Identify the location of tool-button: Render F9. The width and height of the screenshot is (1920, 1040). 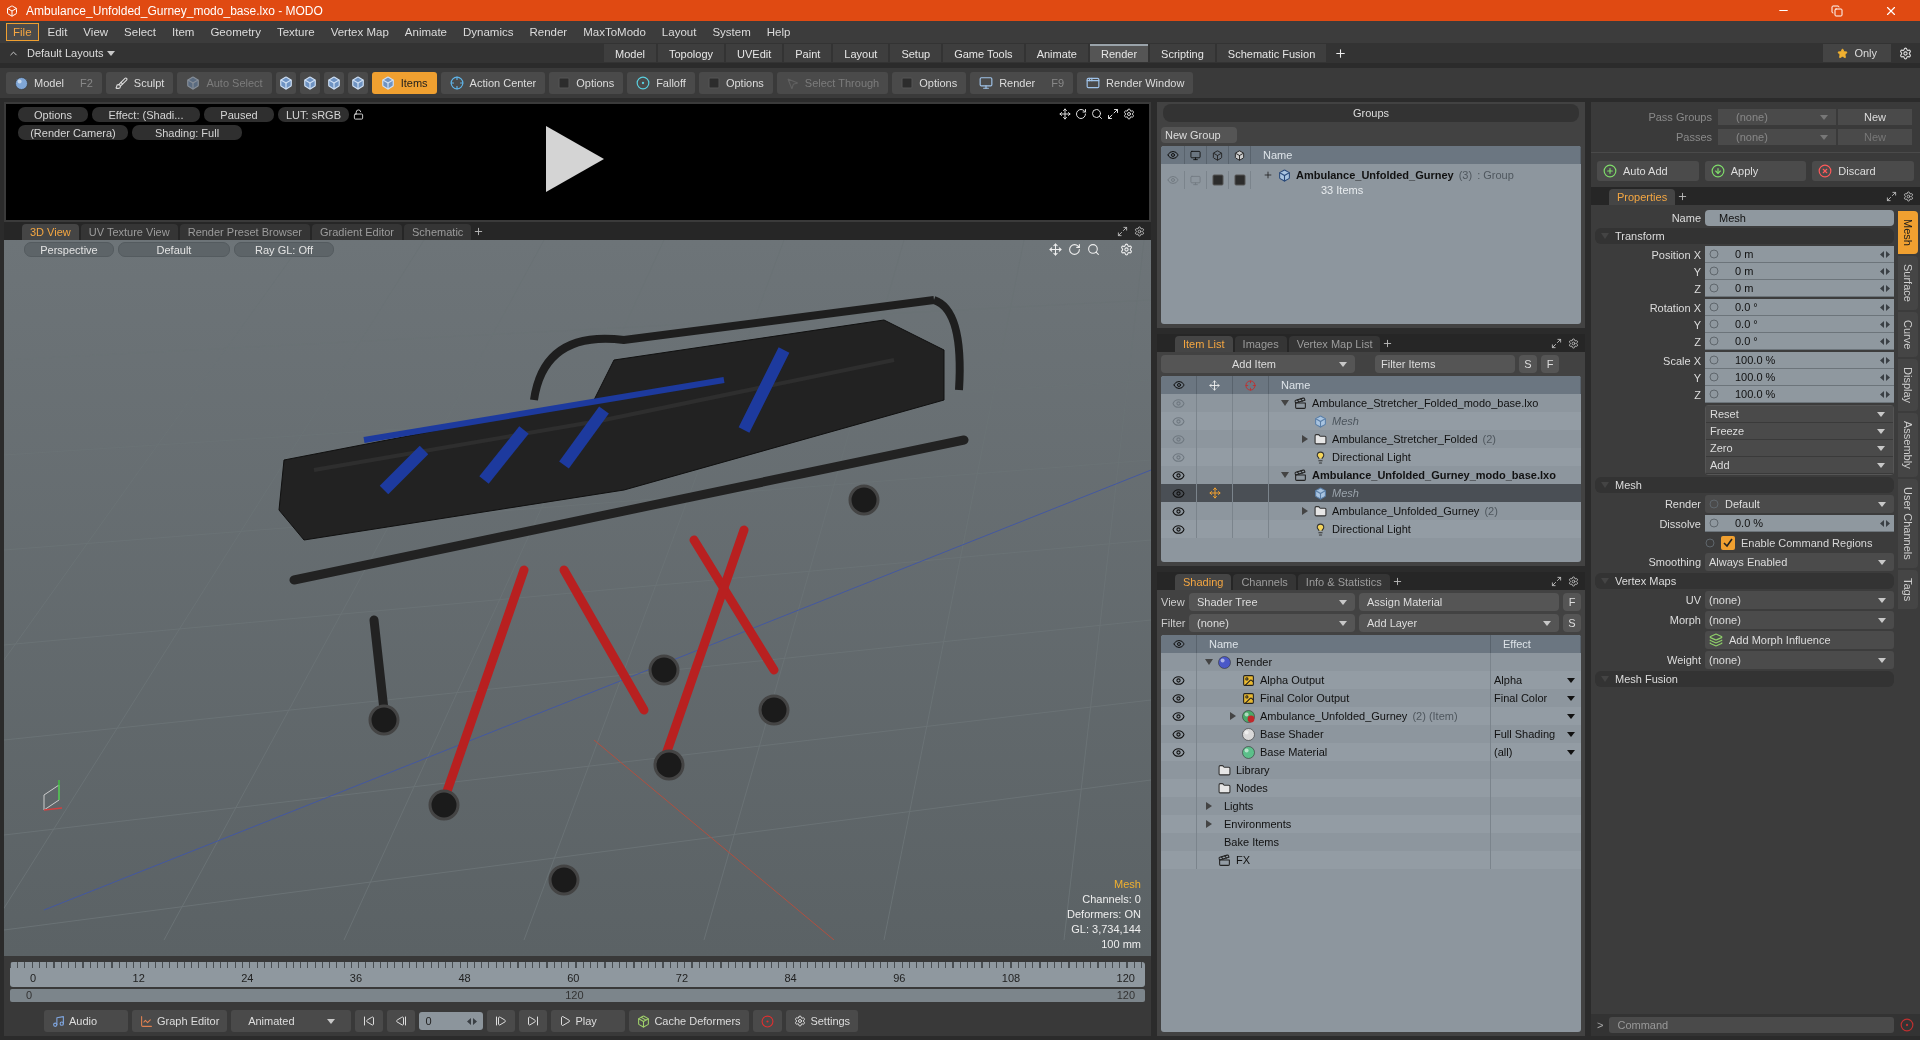
(1022, 83).